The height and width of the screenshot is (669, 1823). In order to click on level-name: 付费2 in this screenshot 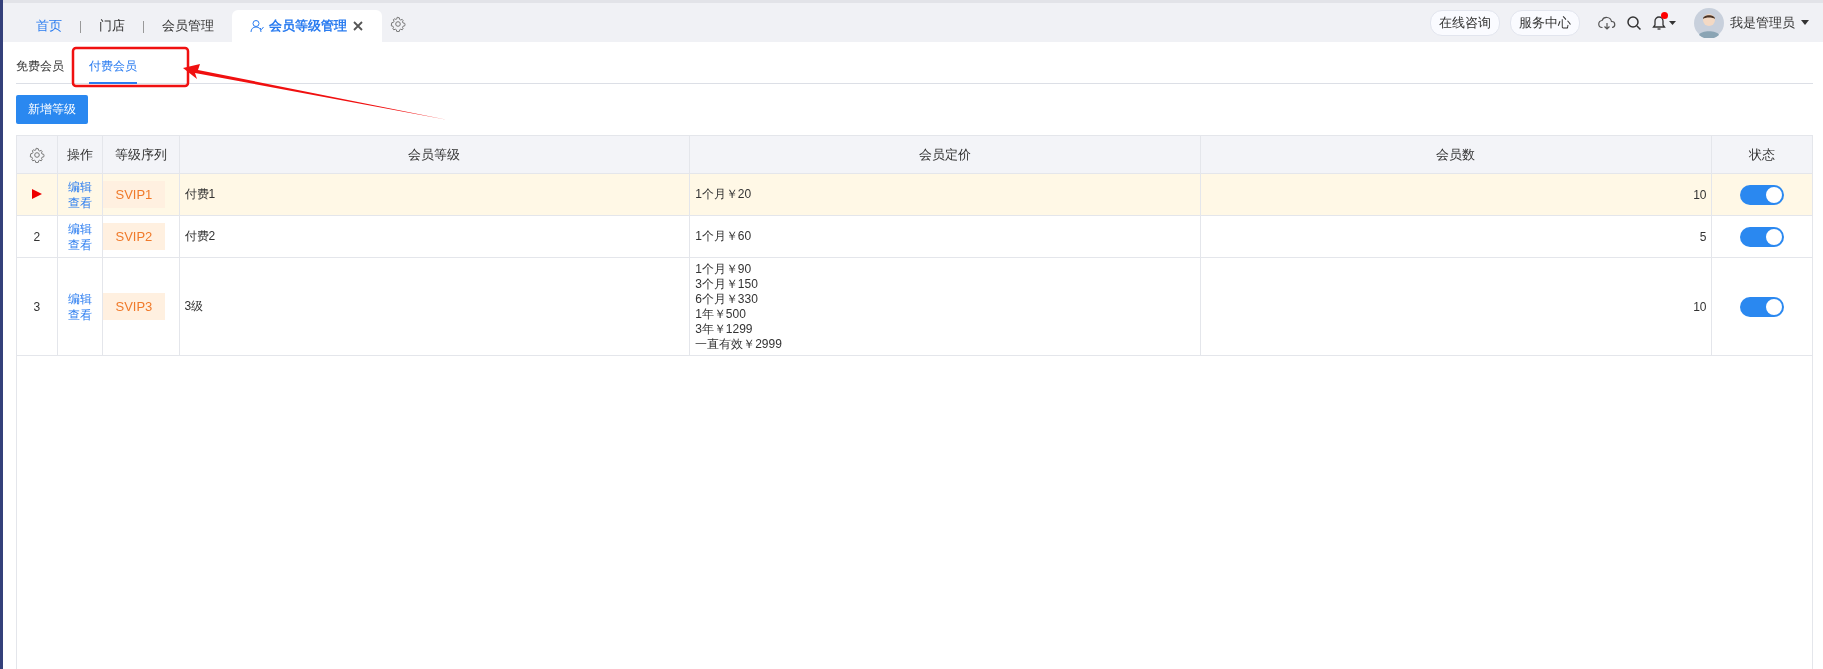, I will do `click(199, 236)`.